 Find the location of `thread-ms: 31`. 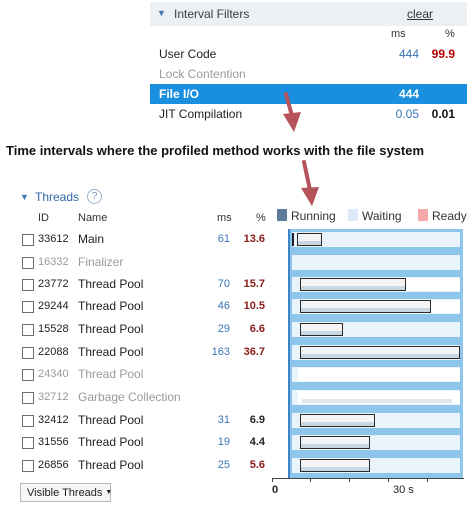

thread-ms: 31 is located at coordinates (223, 420).